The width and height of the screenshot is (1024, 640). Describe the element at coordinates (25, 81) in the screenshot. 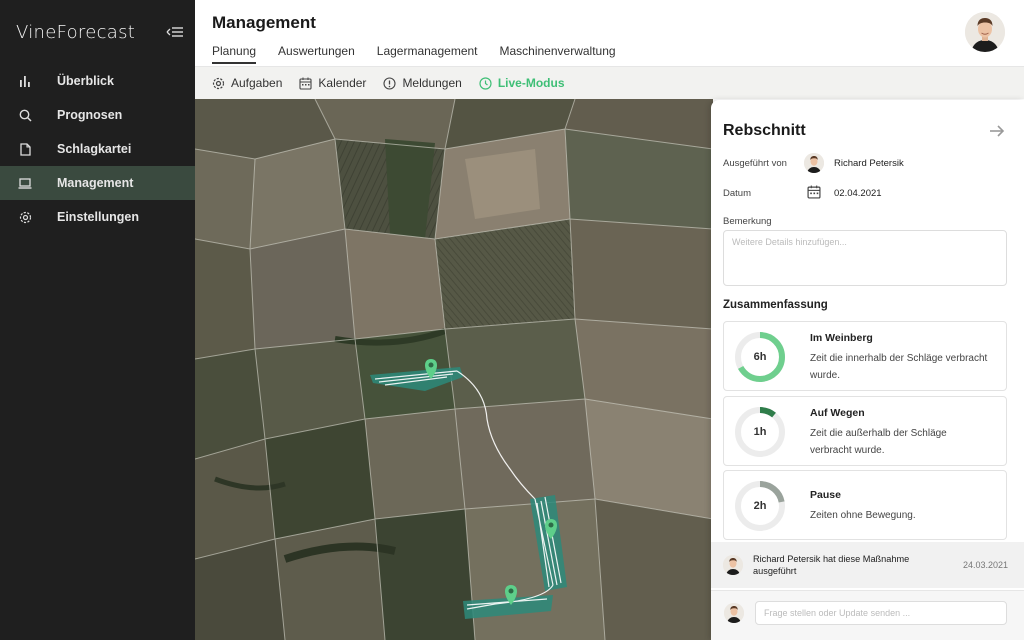

I see `bar-chart-icon` at that location.